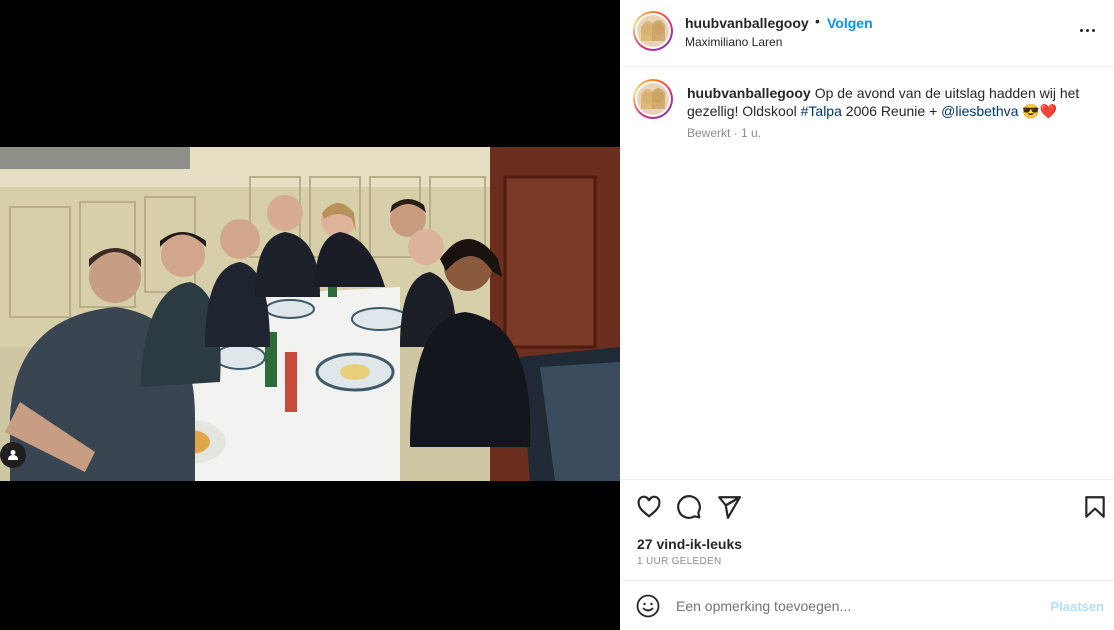  I want to click on caption-username: huubvanballegooy, so click(749, 93).